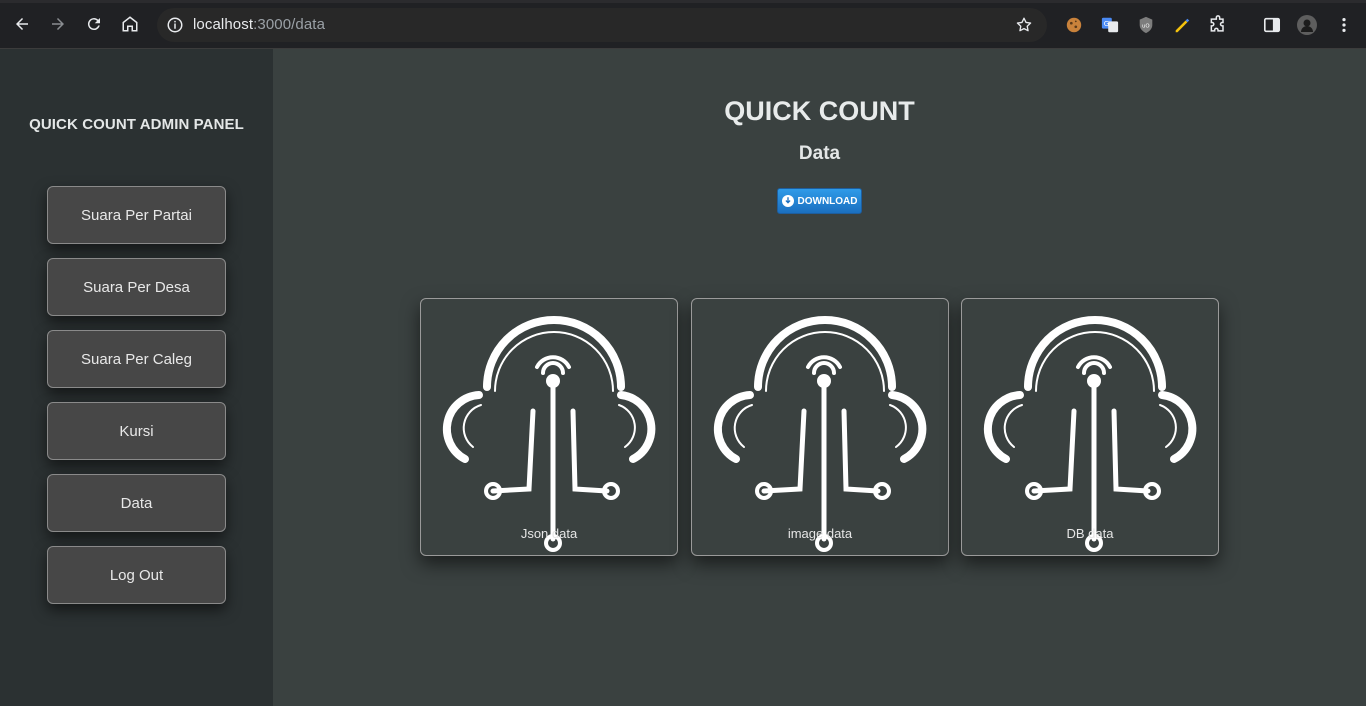  Describe the element at coordinates (136, 431) in the screenshot. I see `sidebar-item-kursi: Kursi` at that location.